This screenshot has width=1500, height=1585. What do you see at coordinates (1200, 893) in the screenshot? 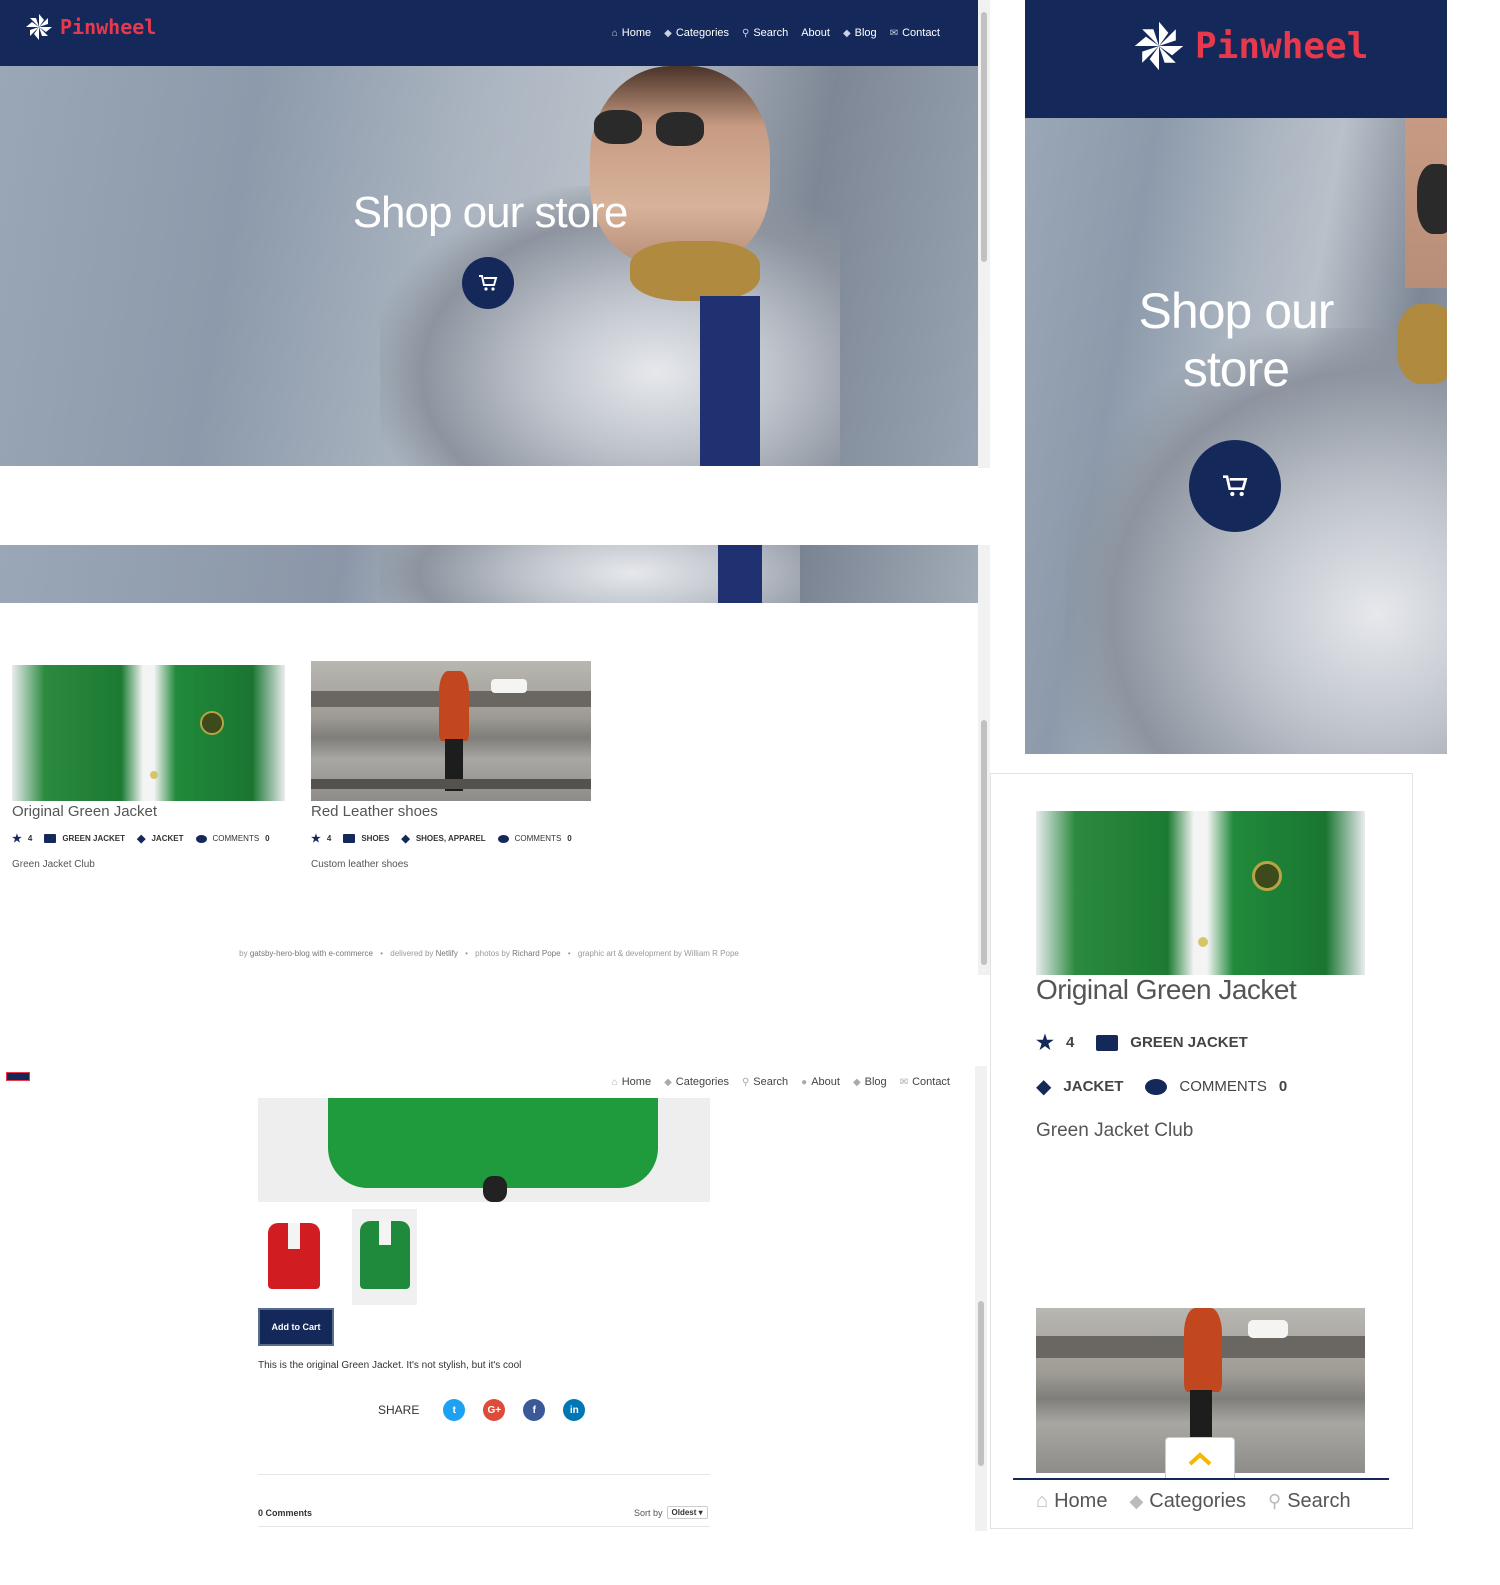
I see `mobile-product-image-green-jacket` at bounding box center [1200, 893].